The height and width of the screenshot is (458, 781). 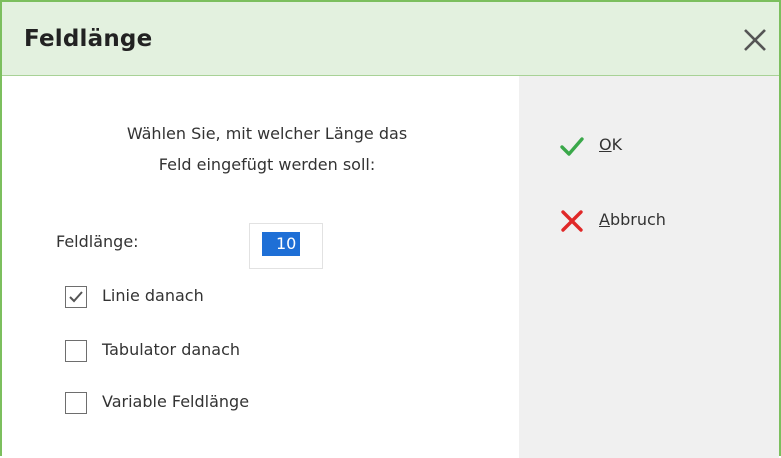 What do you see at coordinates (632, 219) in the screenshot?
I see `cancel-button-label: Abbruch` at bounding box center [632, 219].